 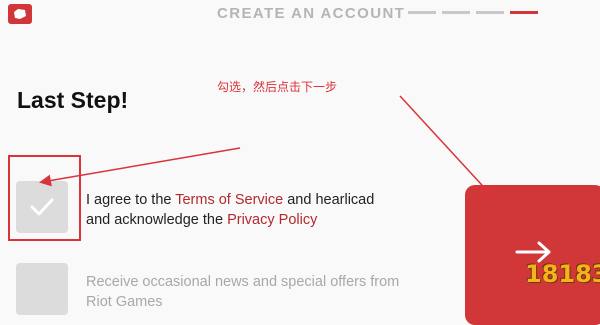 What do you see at coordinates (311, 13) in the screenshot?
I see `page-header-title: CREATE AN ACCOUNT` at bounding box center [311, 13].